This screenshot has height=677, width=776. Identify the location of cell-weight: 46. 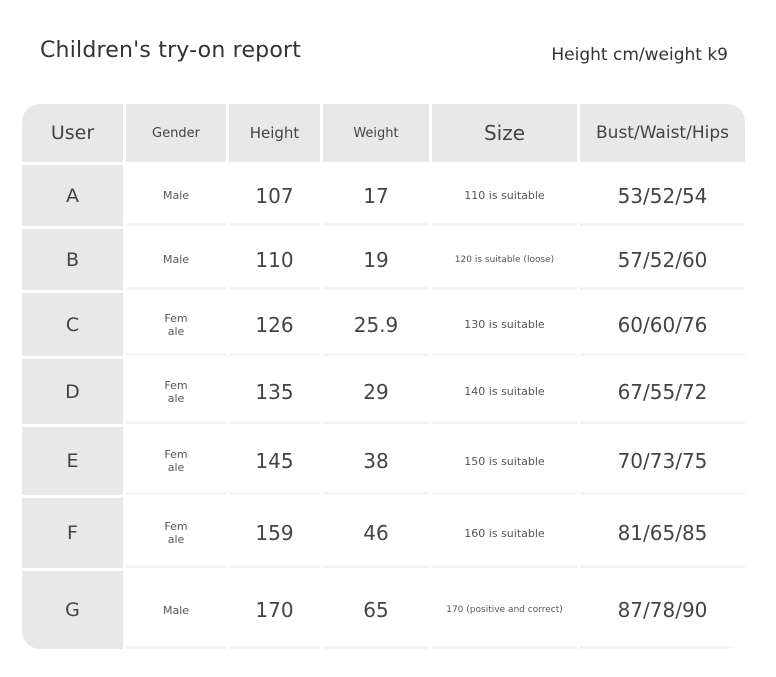
(376, 533).